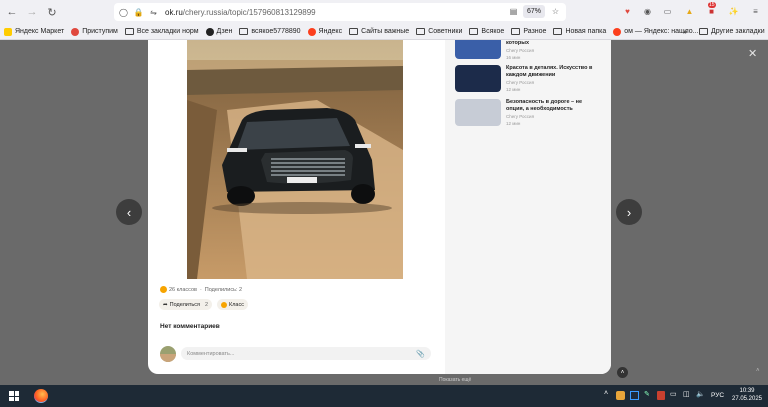  I want to click on bookmark-label: всякое5778890, so click(276, 31).